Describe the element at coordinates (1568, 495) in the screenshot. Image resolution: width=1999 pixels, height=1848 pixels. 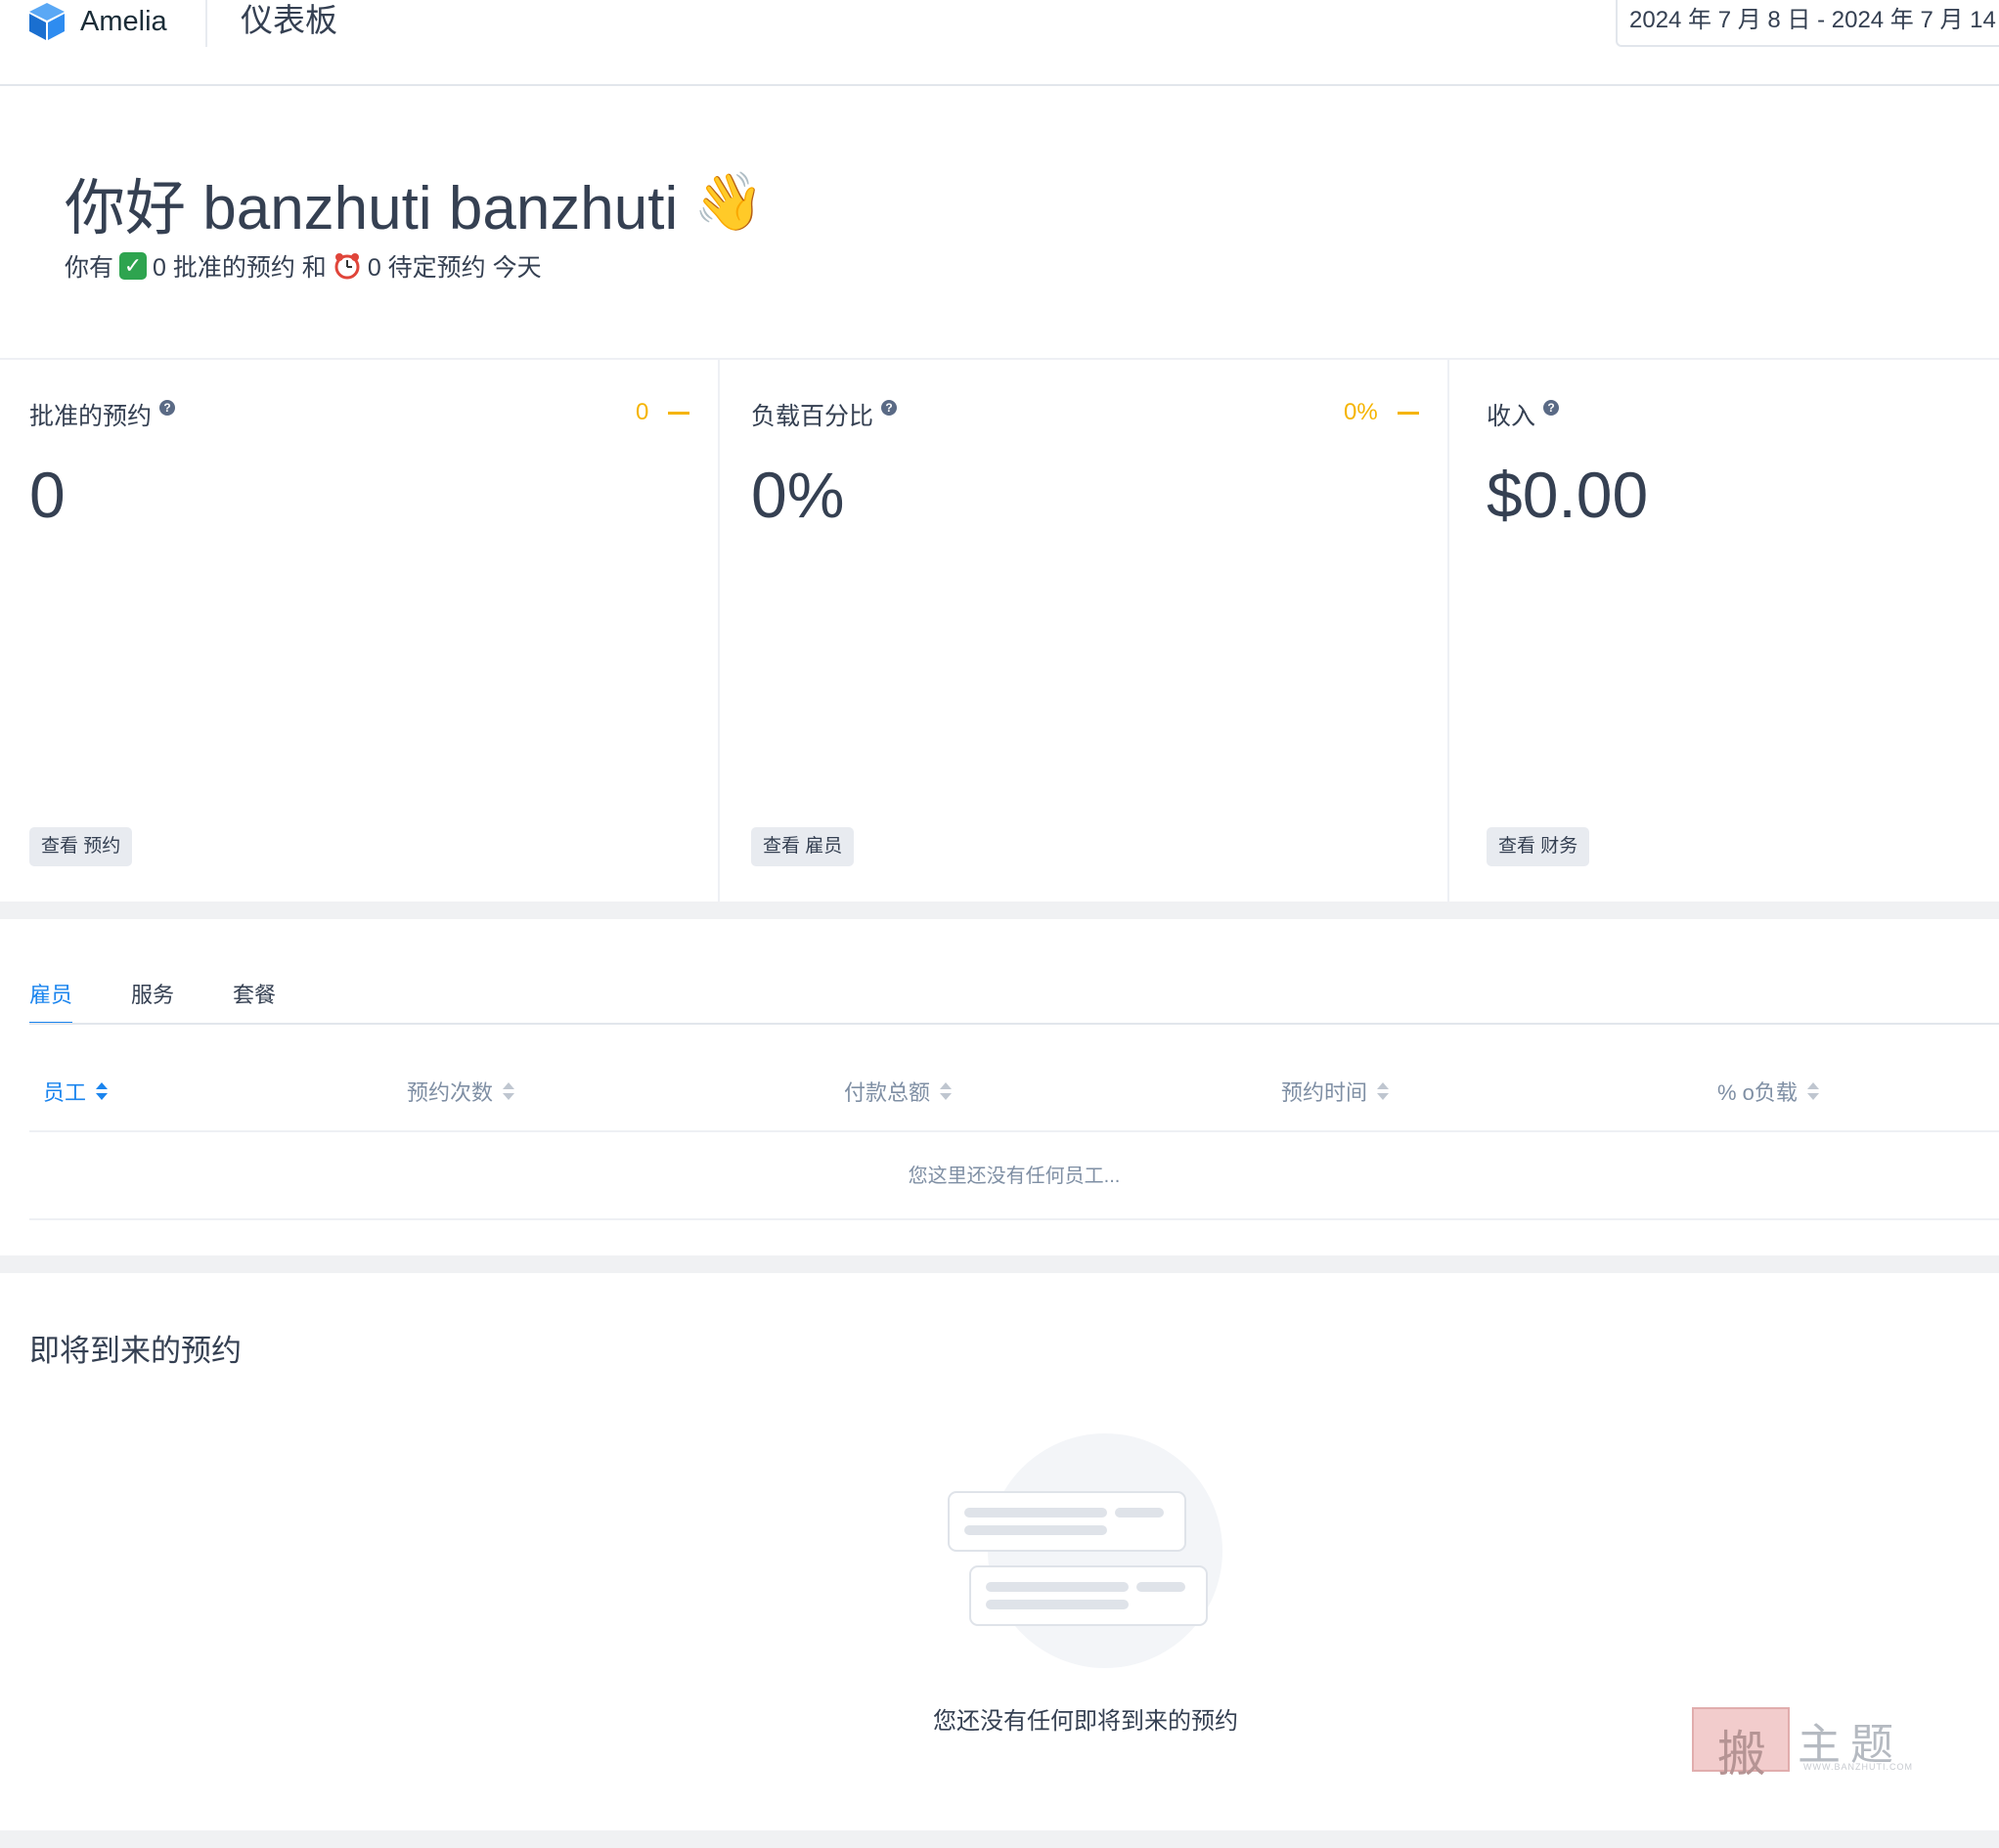
I see `card-value: $0.00` at that location.